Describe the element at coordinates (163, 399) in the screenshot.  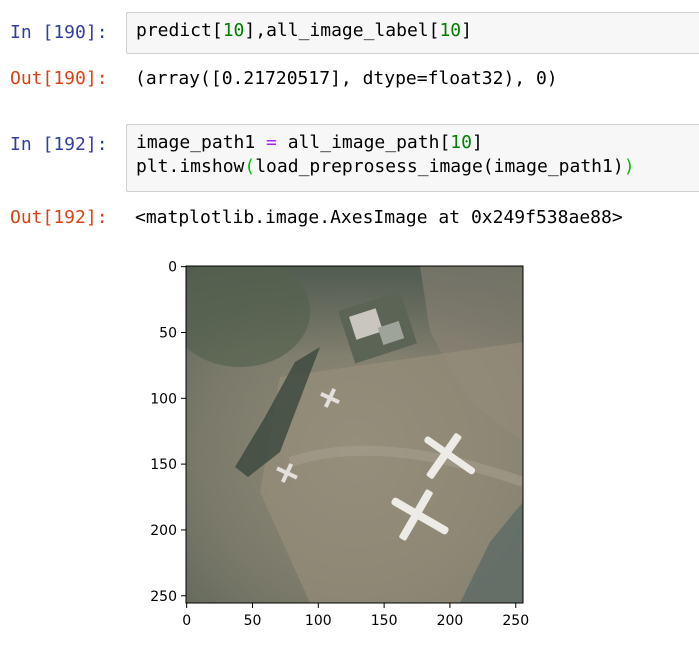
I see `y-tick-label: 100` at that location.